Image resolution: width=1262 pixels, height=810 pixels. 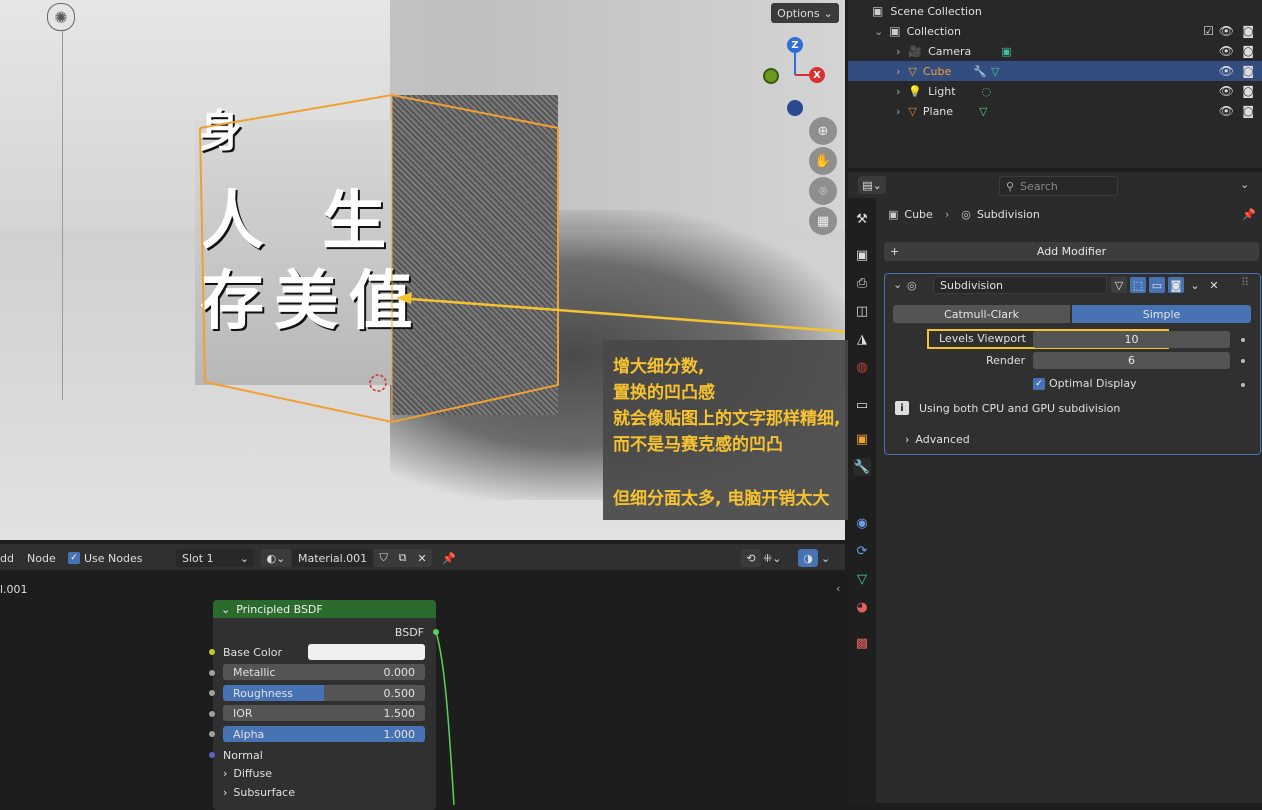 What do you see at coordinates (817, 75) in the screenshot?
I see `gizmo-x-axis: X` at bounding box center [817, 75].